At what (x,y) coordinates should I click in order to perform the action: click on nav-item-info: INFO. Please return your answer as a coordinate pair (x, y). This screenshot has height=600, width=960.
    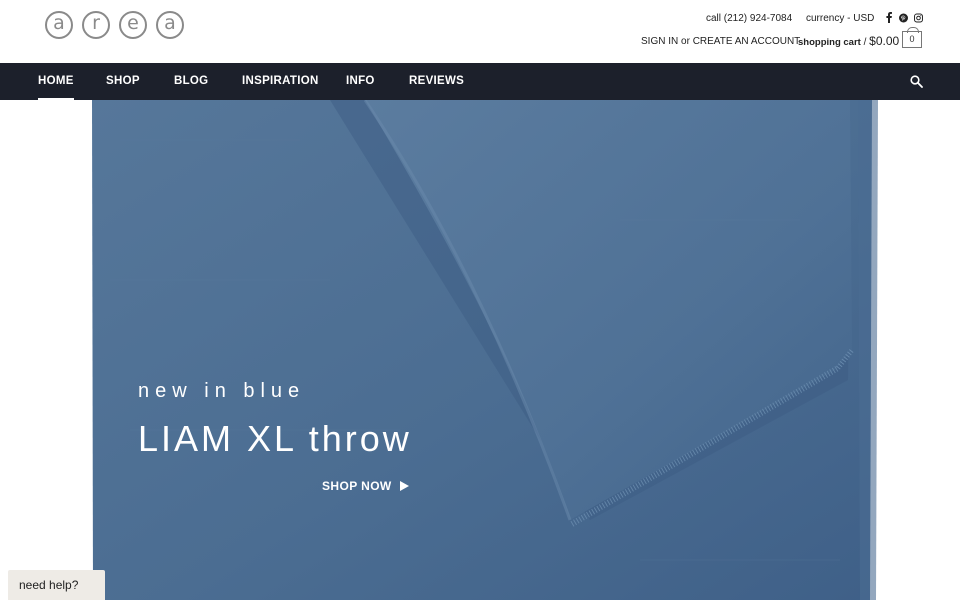
    Looking at the image, I should click on (360, 81).